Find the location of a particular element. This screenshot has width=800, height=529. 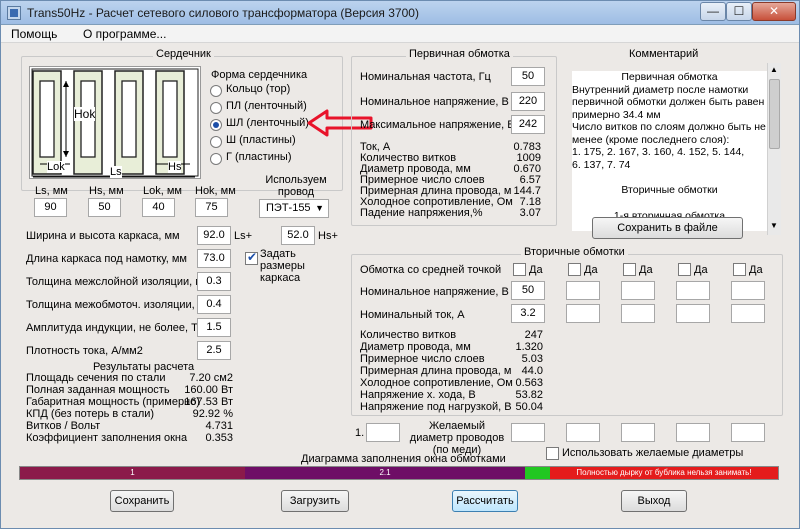

shape-label-0: Кольцо (тор) is located at coordinates (258, 89).